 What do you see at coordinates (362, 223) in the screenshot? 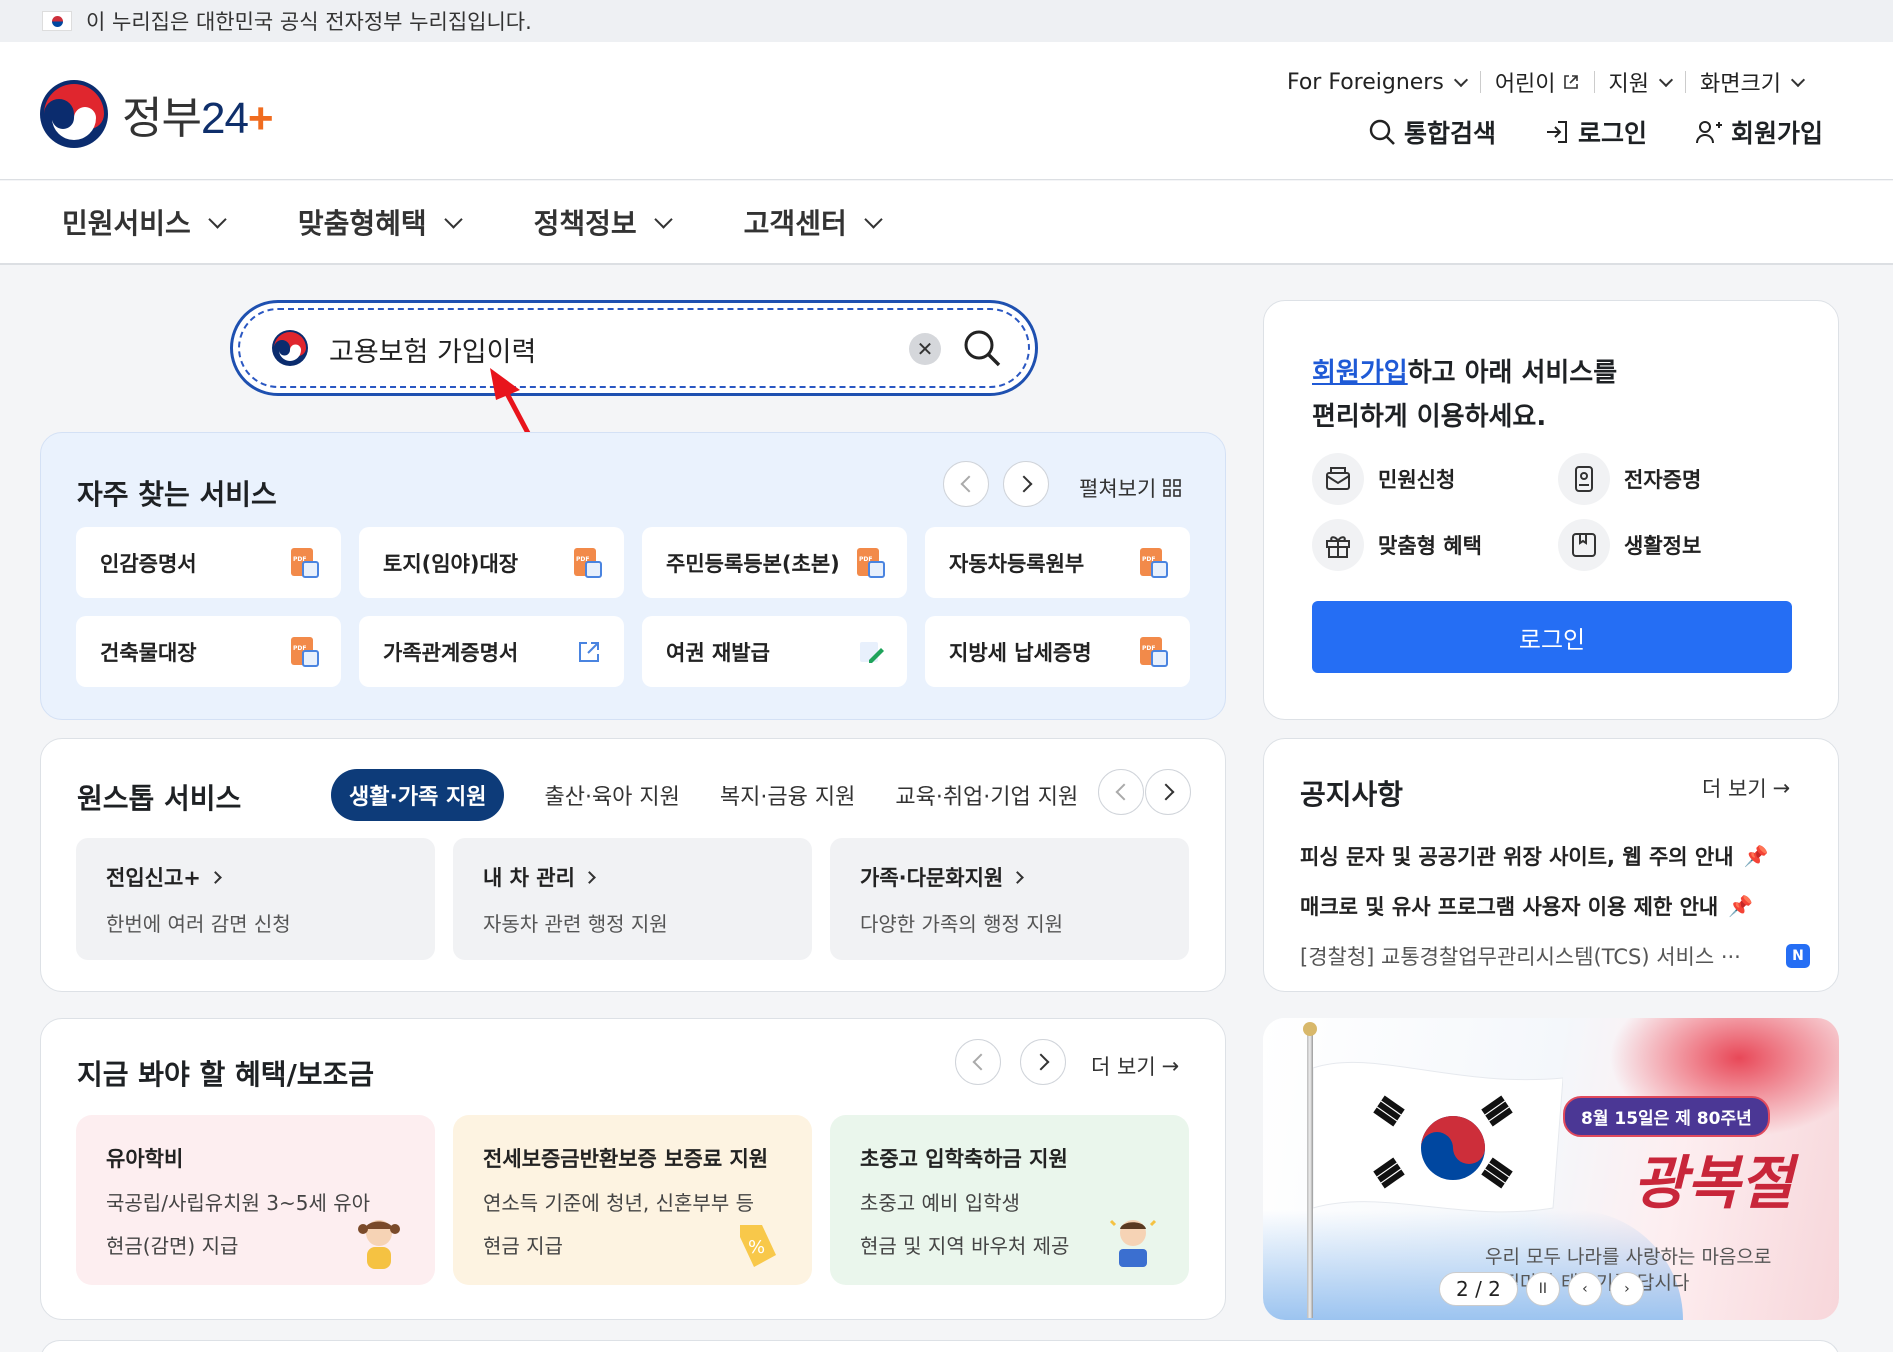
I see `gnb-label: 맞춤형혜택` at bounding box center [362, 223].